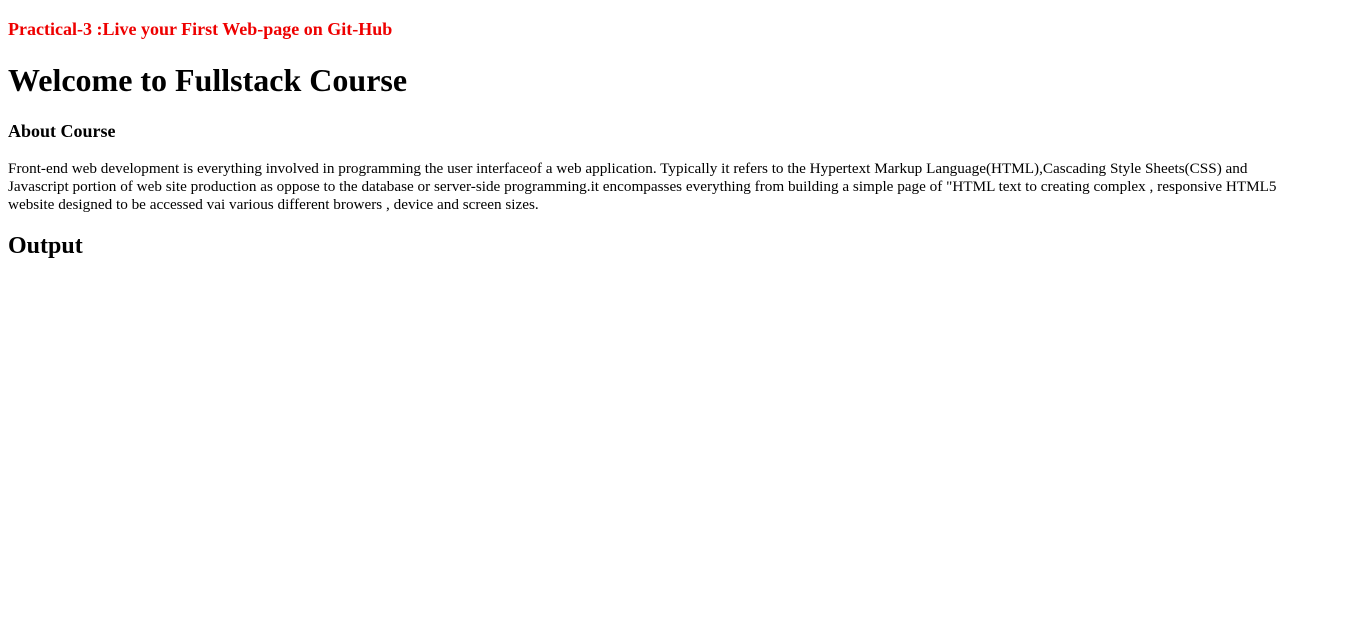  Describe the element at coordinates (45, 246) in the screenshot. I see `output-heading: Output` at that location.